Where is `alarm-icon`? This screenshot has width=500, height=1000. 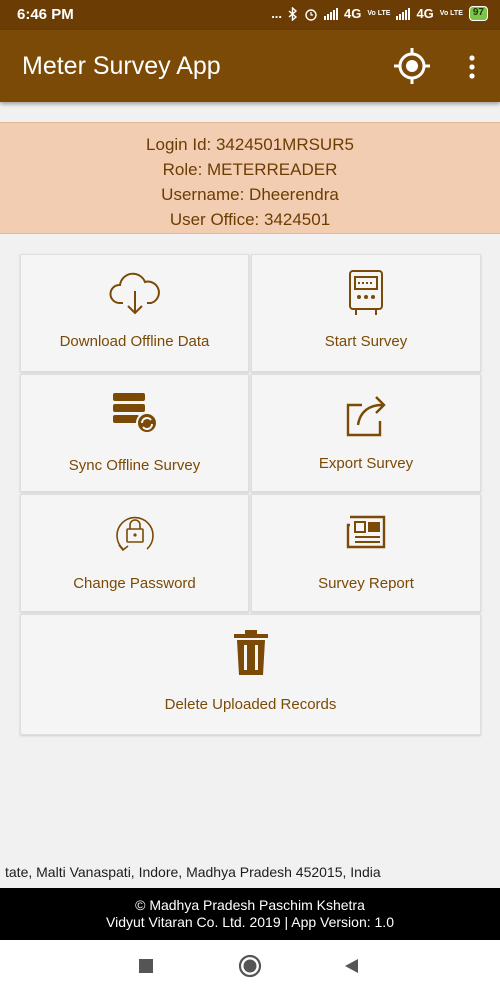
alarm-icon is located at coordinates (311, 14).